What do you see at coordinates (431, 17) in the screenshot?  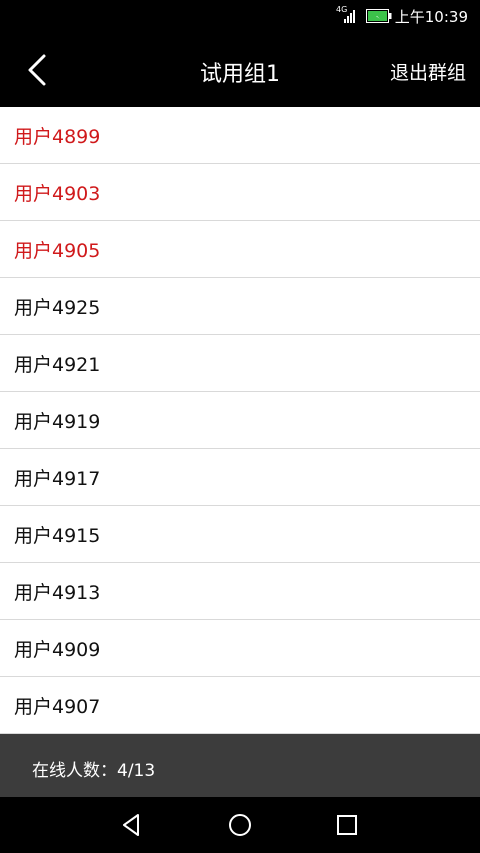 I see `status-time: 上午10:39` at bounding box center [431, 17].